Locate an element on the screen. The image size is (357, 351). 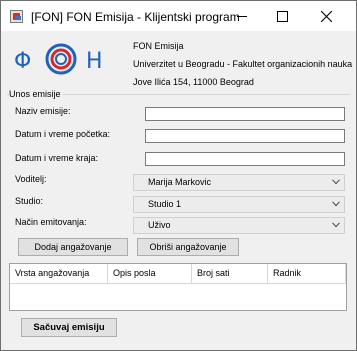
pocetak-label: Datum i vreme početka: is located at coordinates (63, 134).